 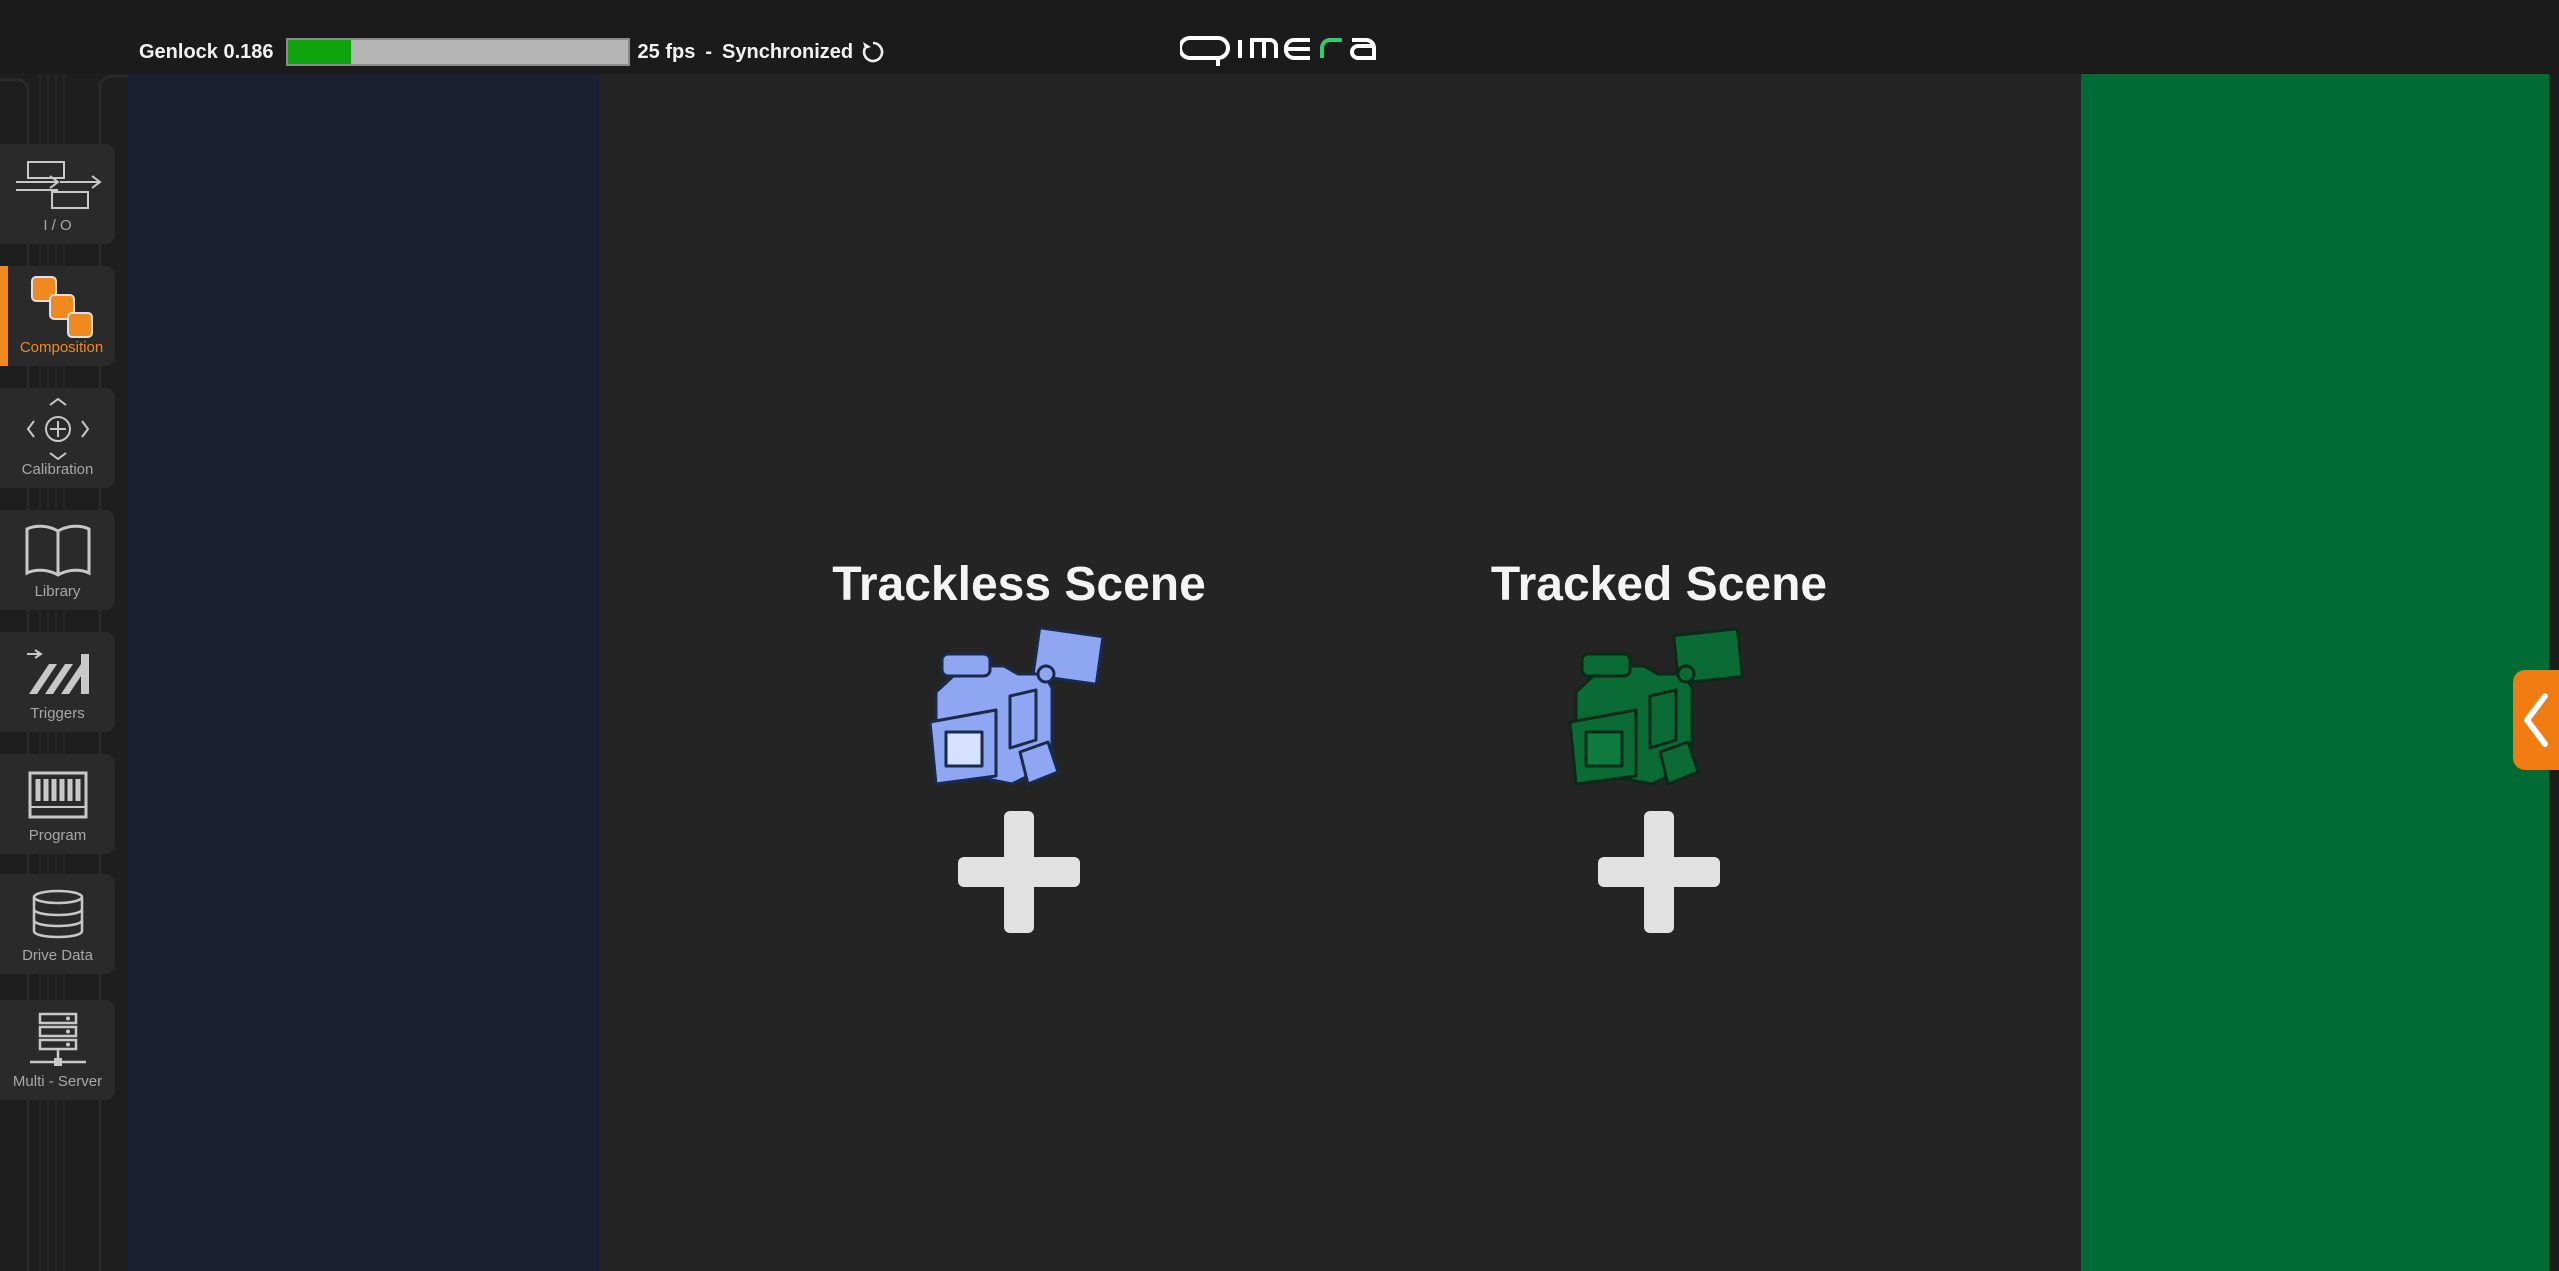 I want to click on genlock-progress-bar, so click(x=457, y=52).